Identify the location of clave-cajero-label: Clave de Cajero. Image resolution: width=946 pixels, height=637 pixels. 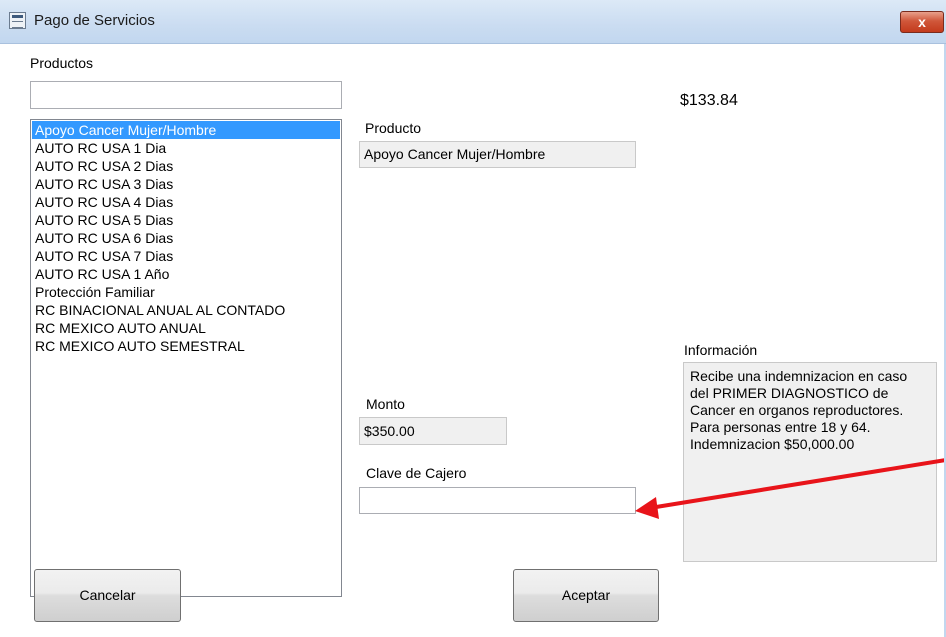
(416, 473).